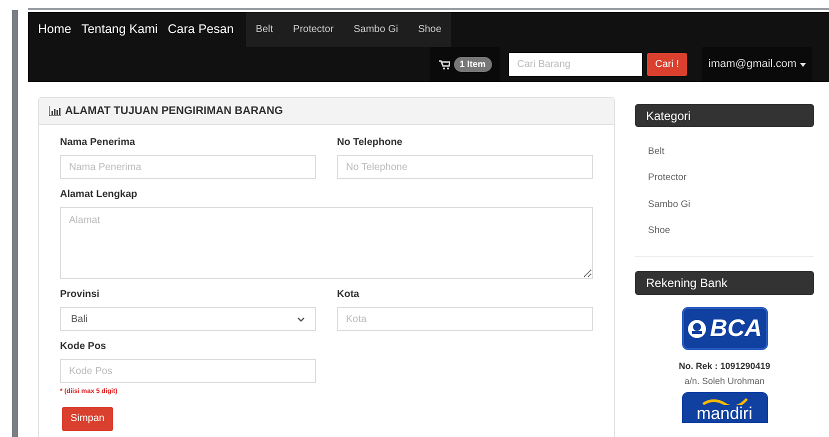 Image resolution: width=829 pixels, height=437 pixels. Describe the element at coordinates (201, 29) in the screenshot. I see `nav-link: Cara Pesan` at that location.